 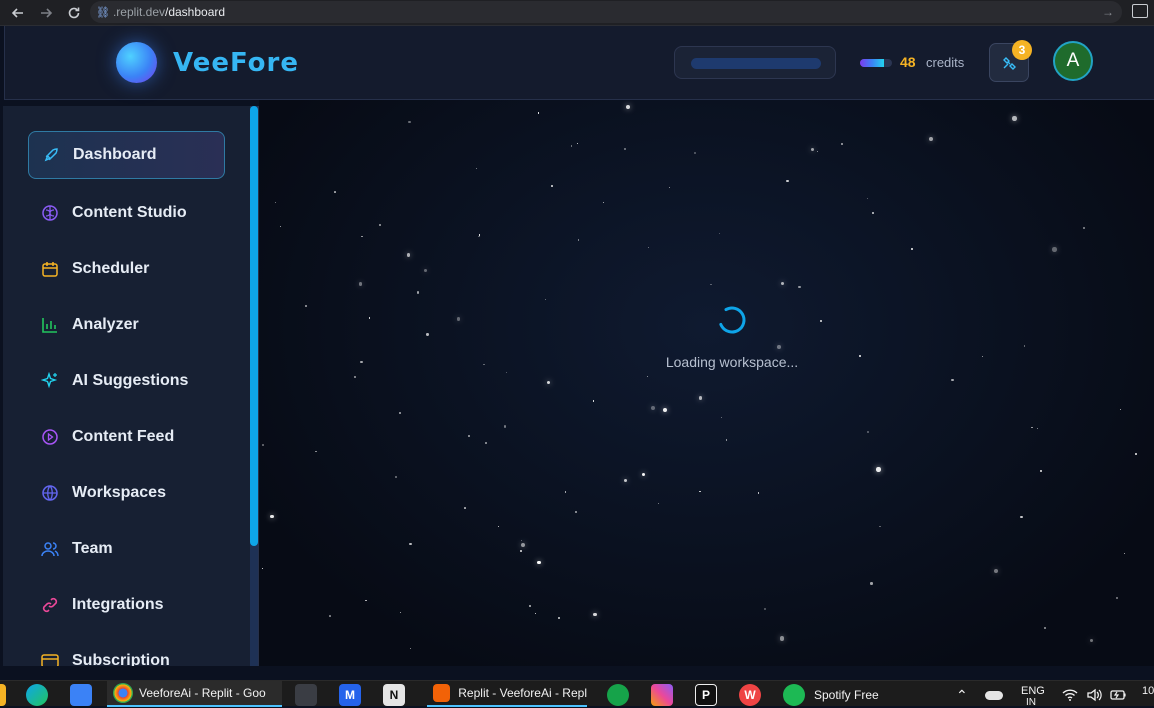 I want to click on sidebar-item-scheduler: Scheduler, so click(x=126, y=269).